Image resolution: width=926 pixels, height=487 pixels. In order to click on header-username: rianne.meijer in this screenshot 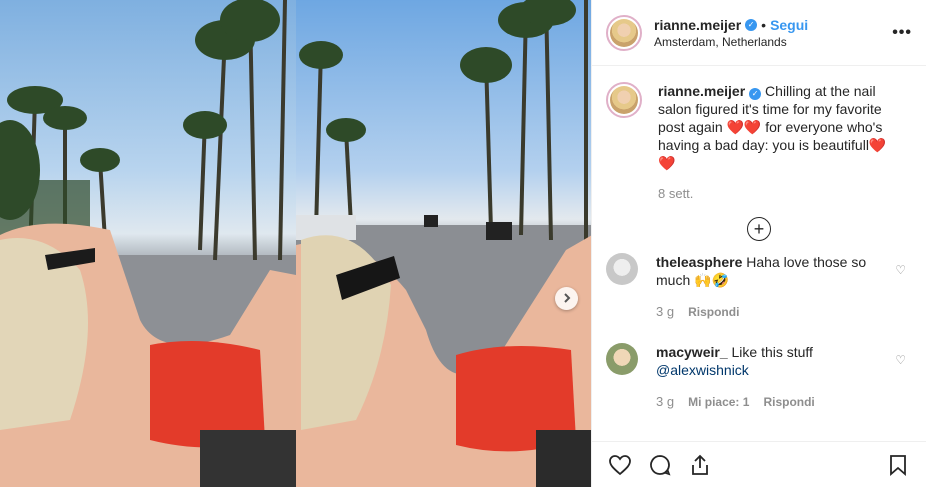, I will do `click(697, 25)`.